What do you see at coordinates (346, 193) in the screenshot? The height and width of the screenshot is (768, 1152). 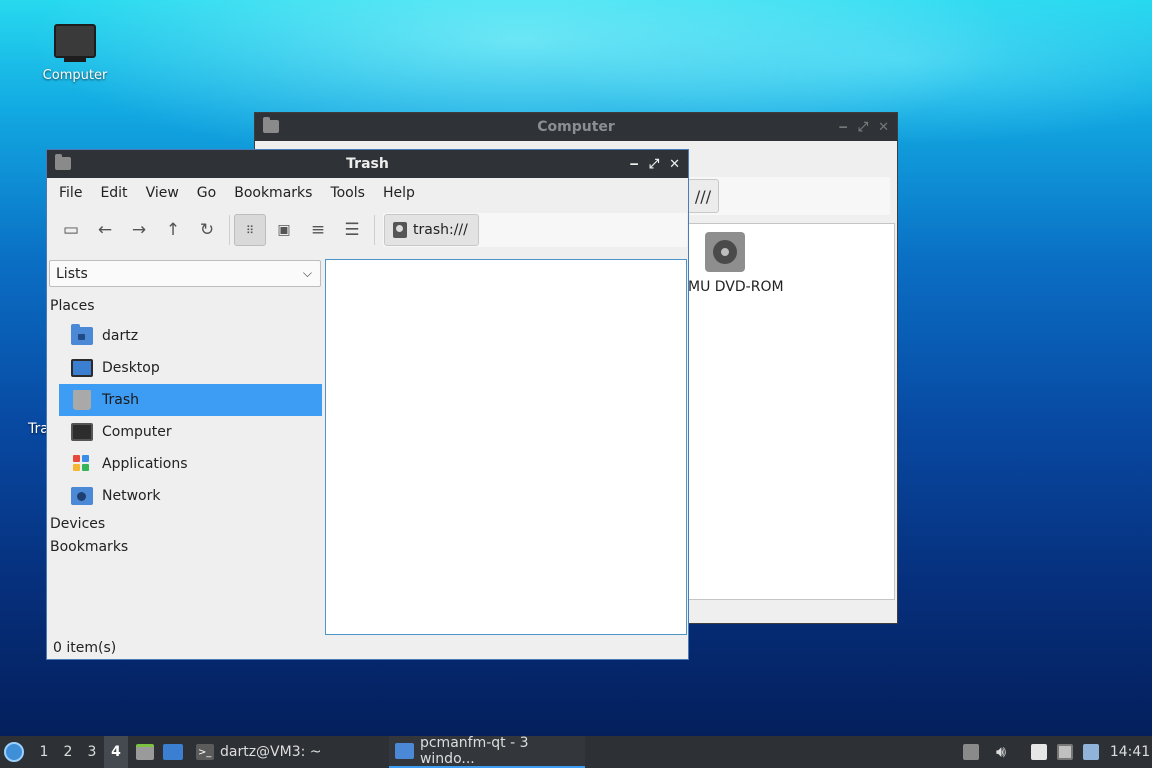 I see `menu-tools: Tools` at bounding box center [346, 193].